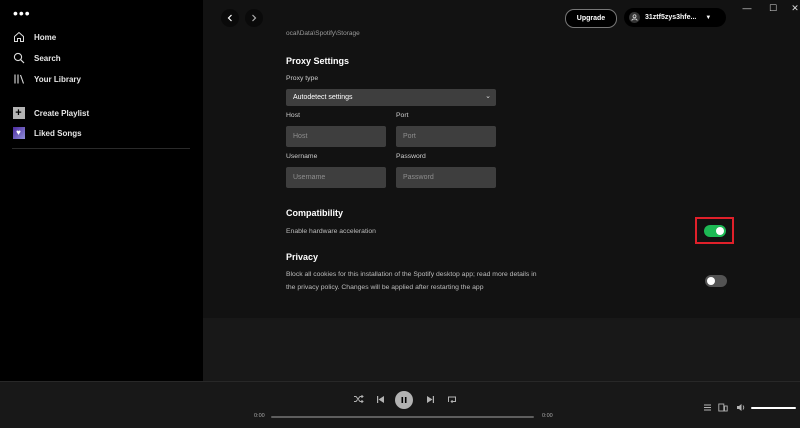 The height and width of the screenshot is (428, 800). Describe the element at coordinates (101, 148) in the screenshot. I see `sidebar-divider` at that location.